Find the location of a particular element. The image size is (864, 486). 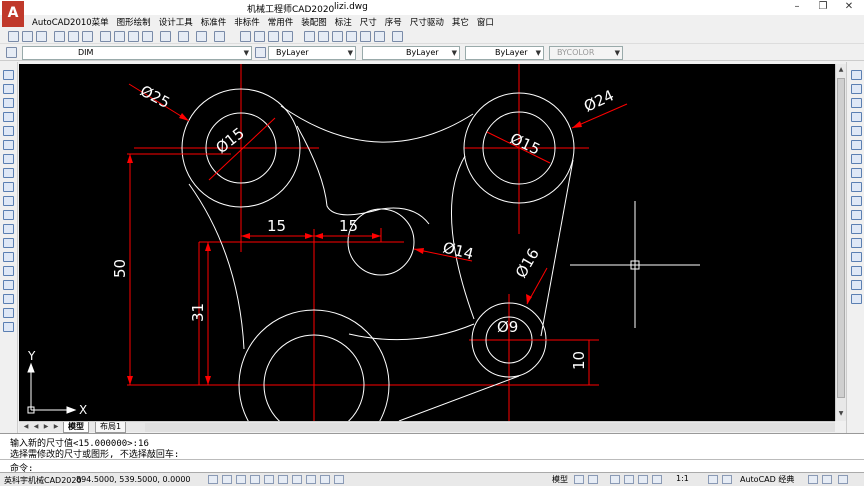

make-current-layer-icon is located at coordinates (260, 52).